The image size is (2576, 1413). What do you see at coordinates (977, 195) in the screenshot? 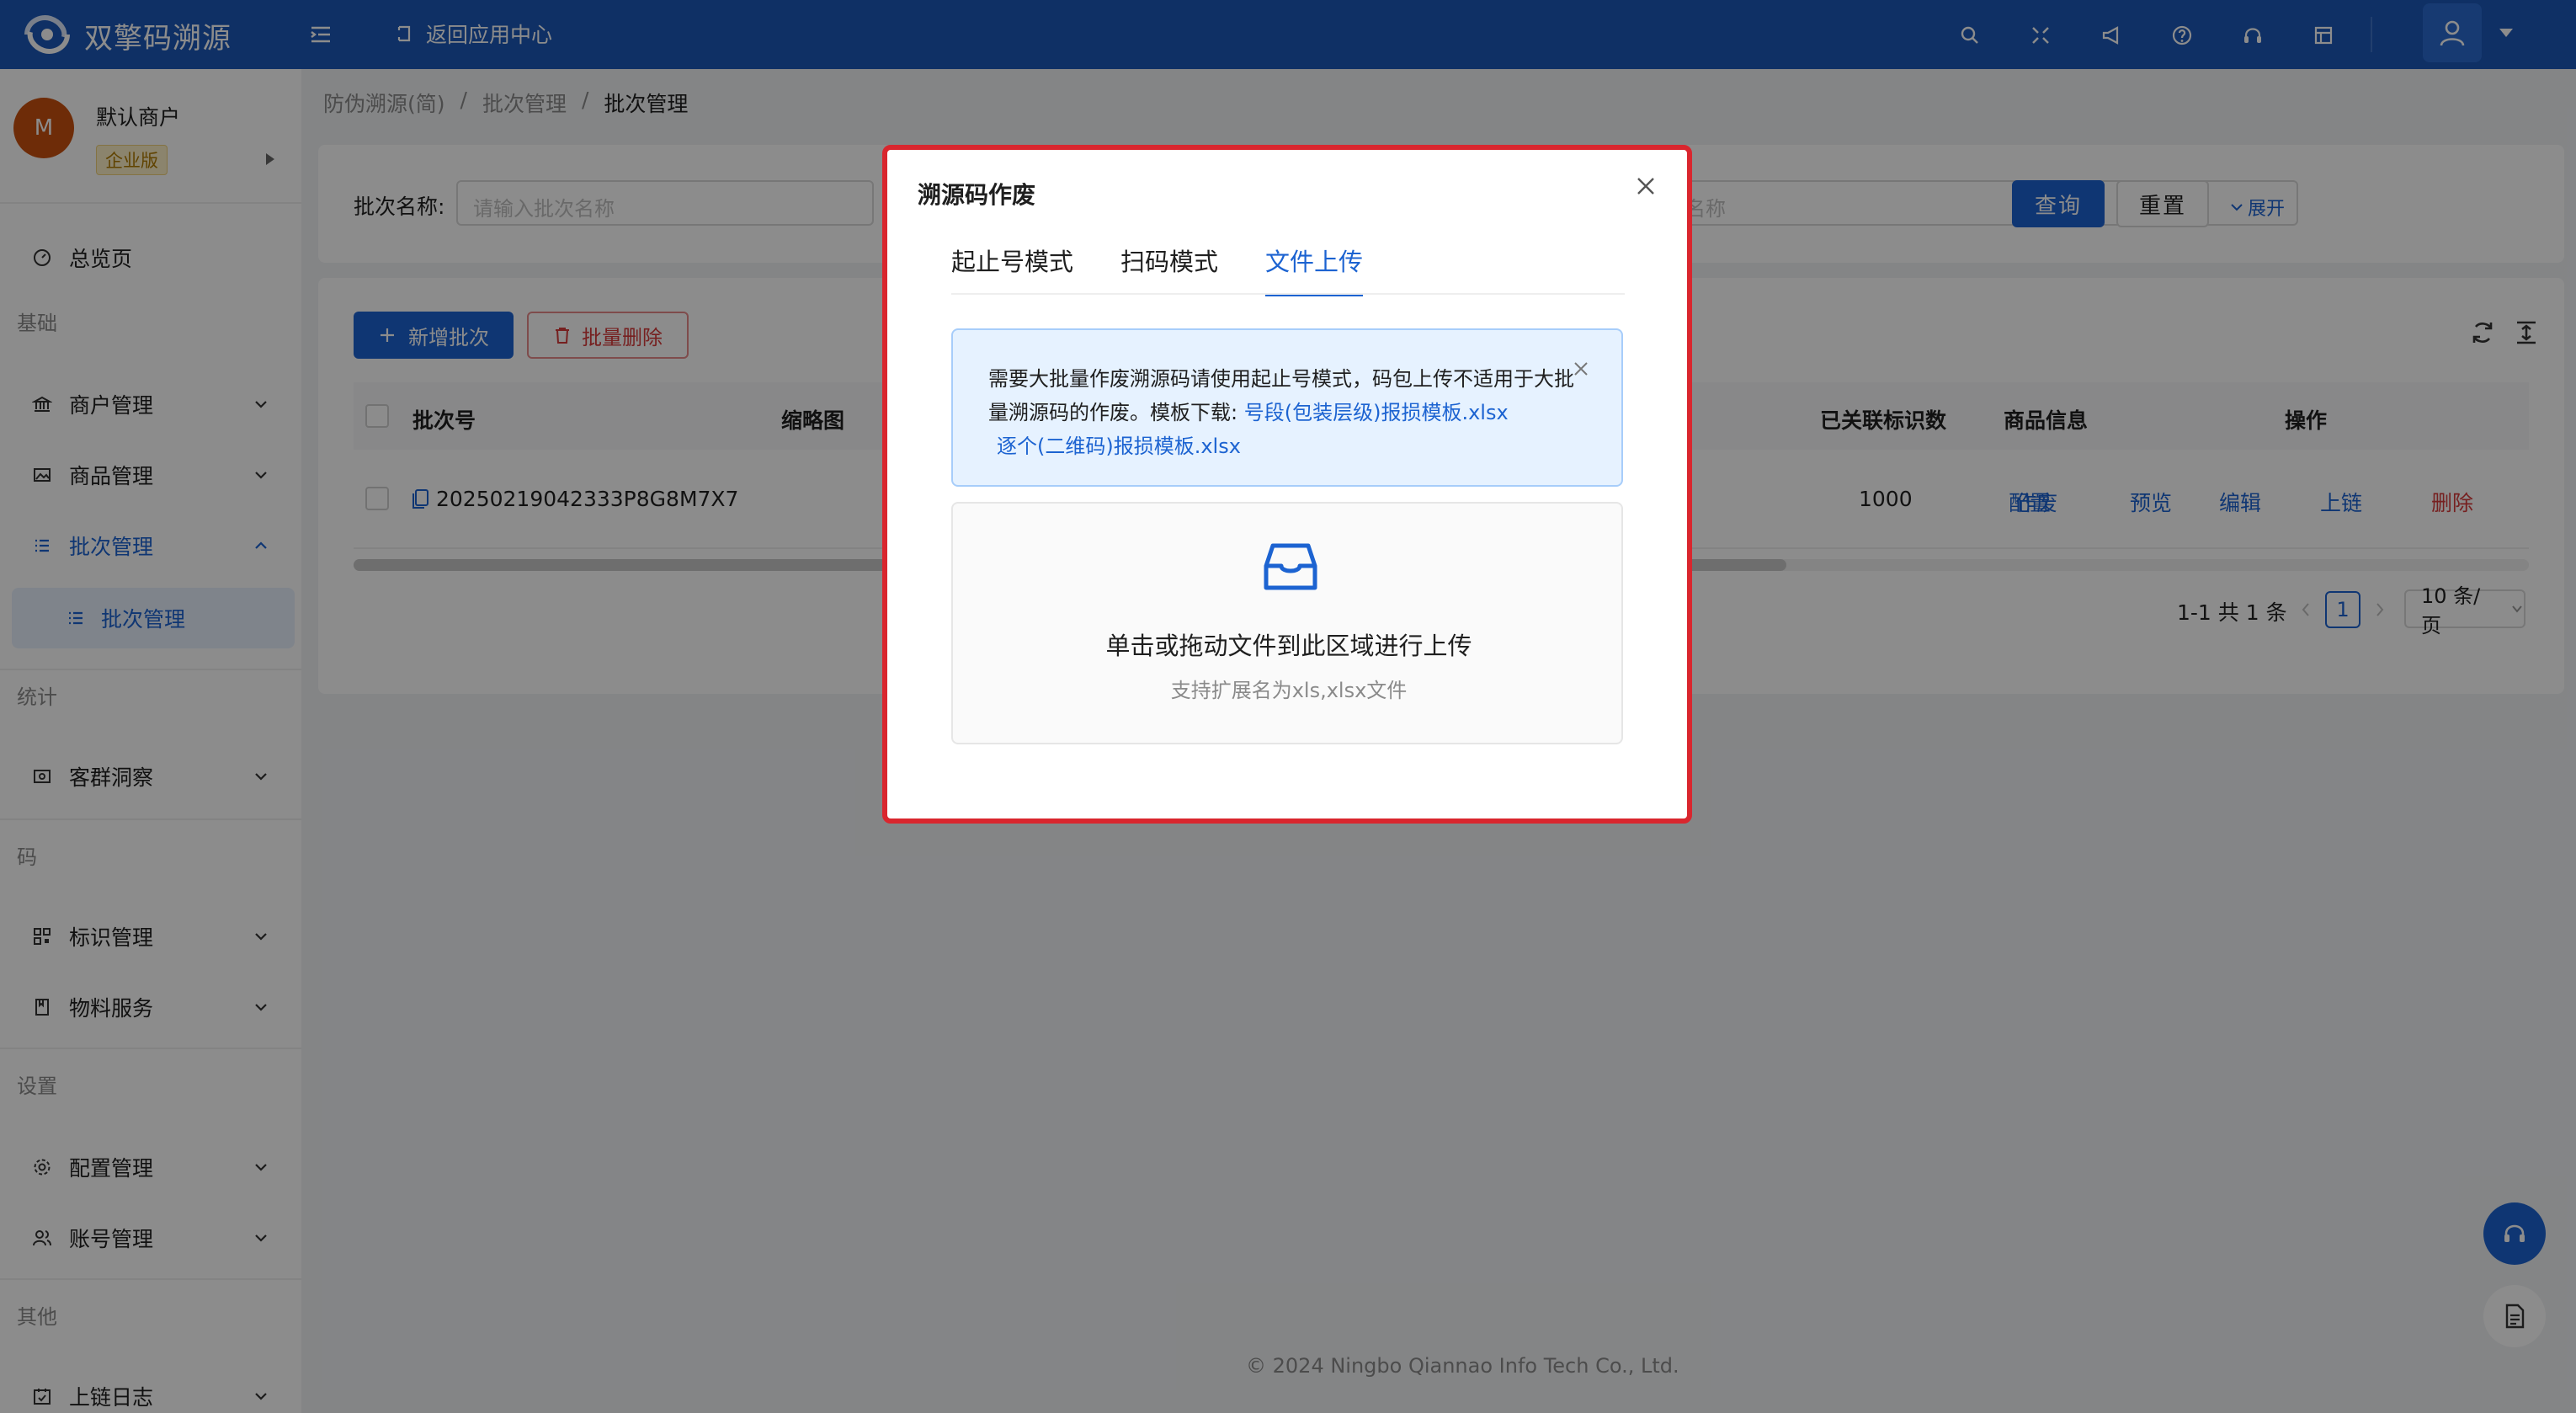
I see `modal-title: 溯源码作废` at bounding box center [977, 195].